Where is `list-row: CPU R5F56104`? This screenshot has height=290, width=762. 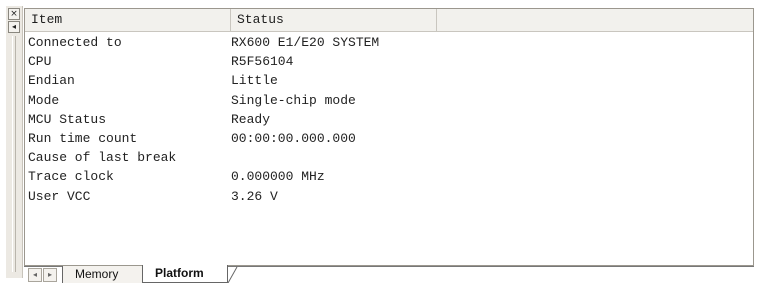 list-row: CPU R5F56104 is located at coordinates (389, 61).